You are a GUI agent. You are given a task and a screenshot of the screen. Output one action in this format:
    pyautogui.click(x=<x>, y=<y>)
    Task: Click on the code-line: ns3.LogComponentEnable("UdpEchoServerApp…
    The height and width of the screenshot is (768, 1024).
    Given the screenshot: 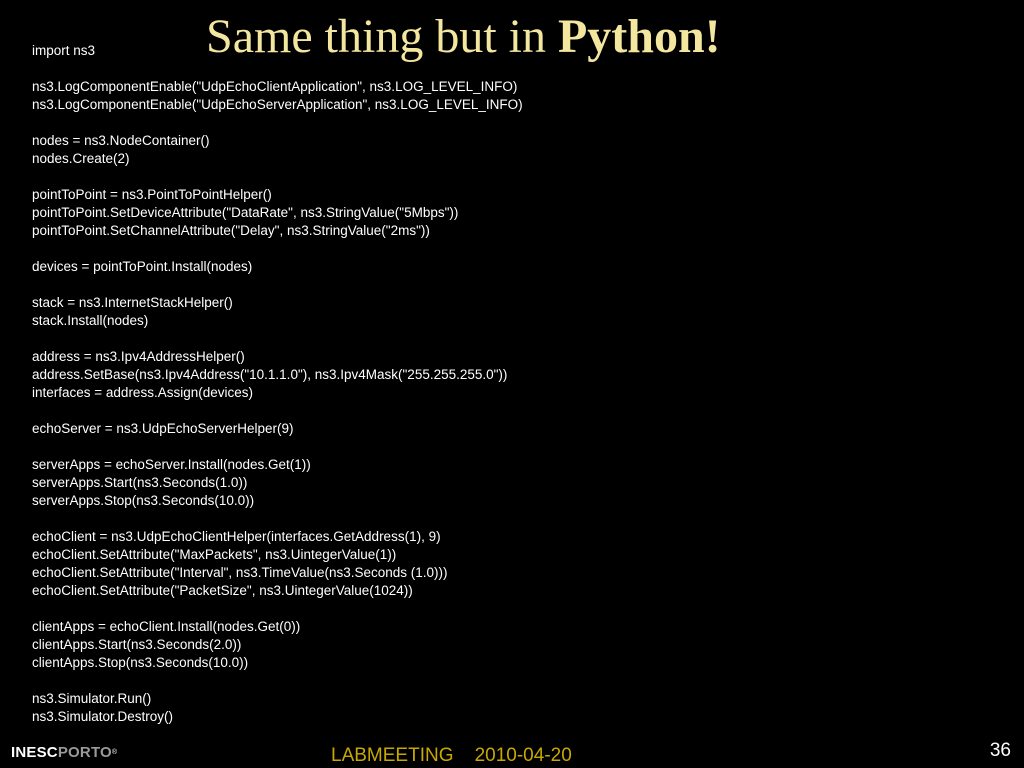 What is the action you would take?
    pyautogui.click(x=277, y=104)
    